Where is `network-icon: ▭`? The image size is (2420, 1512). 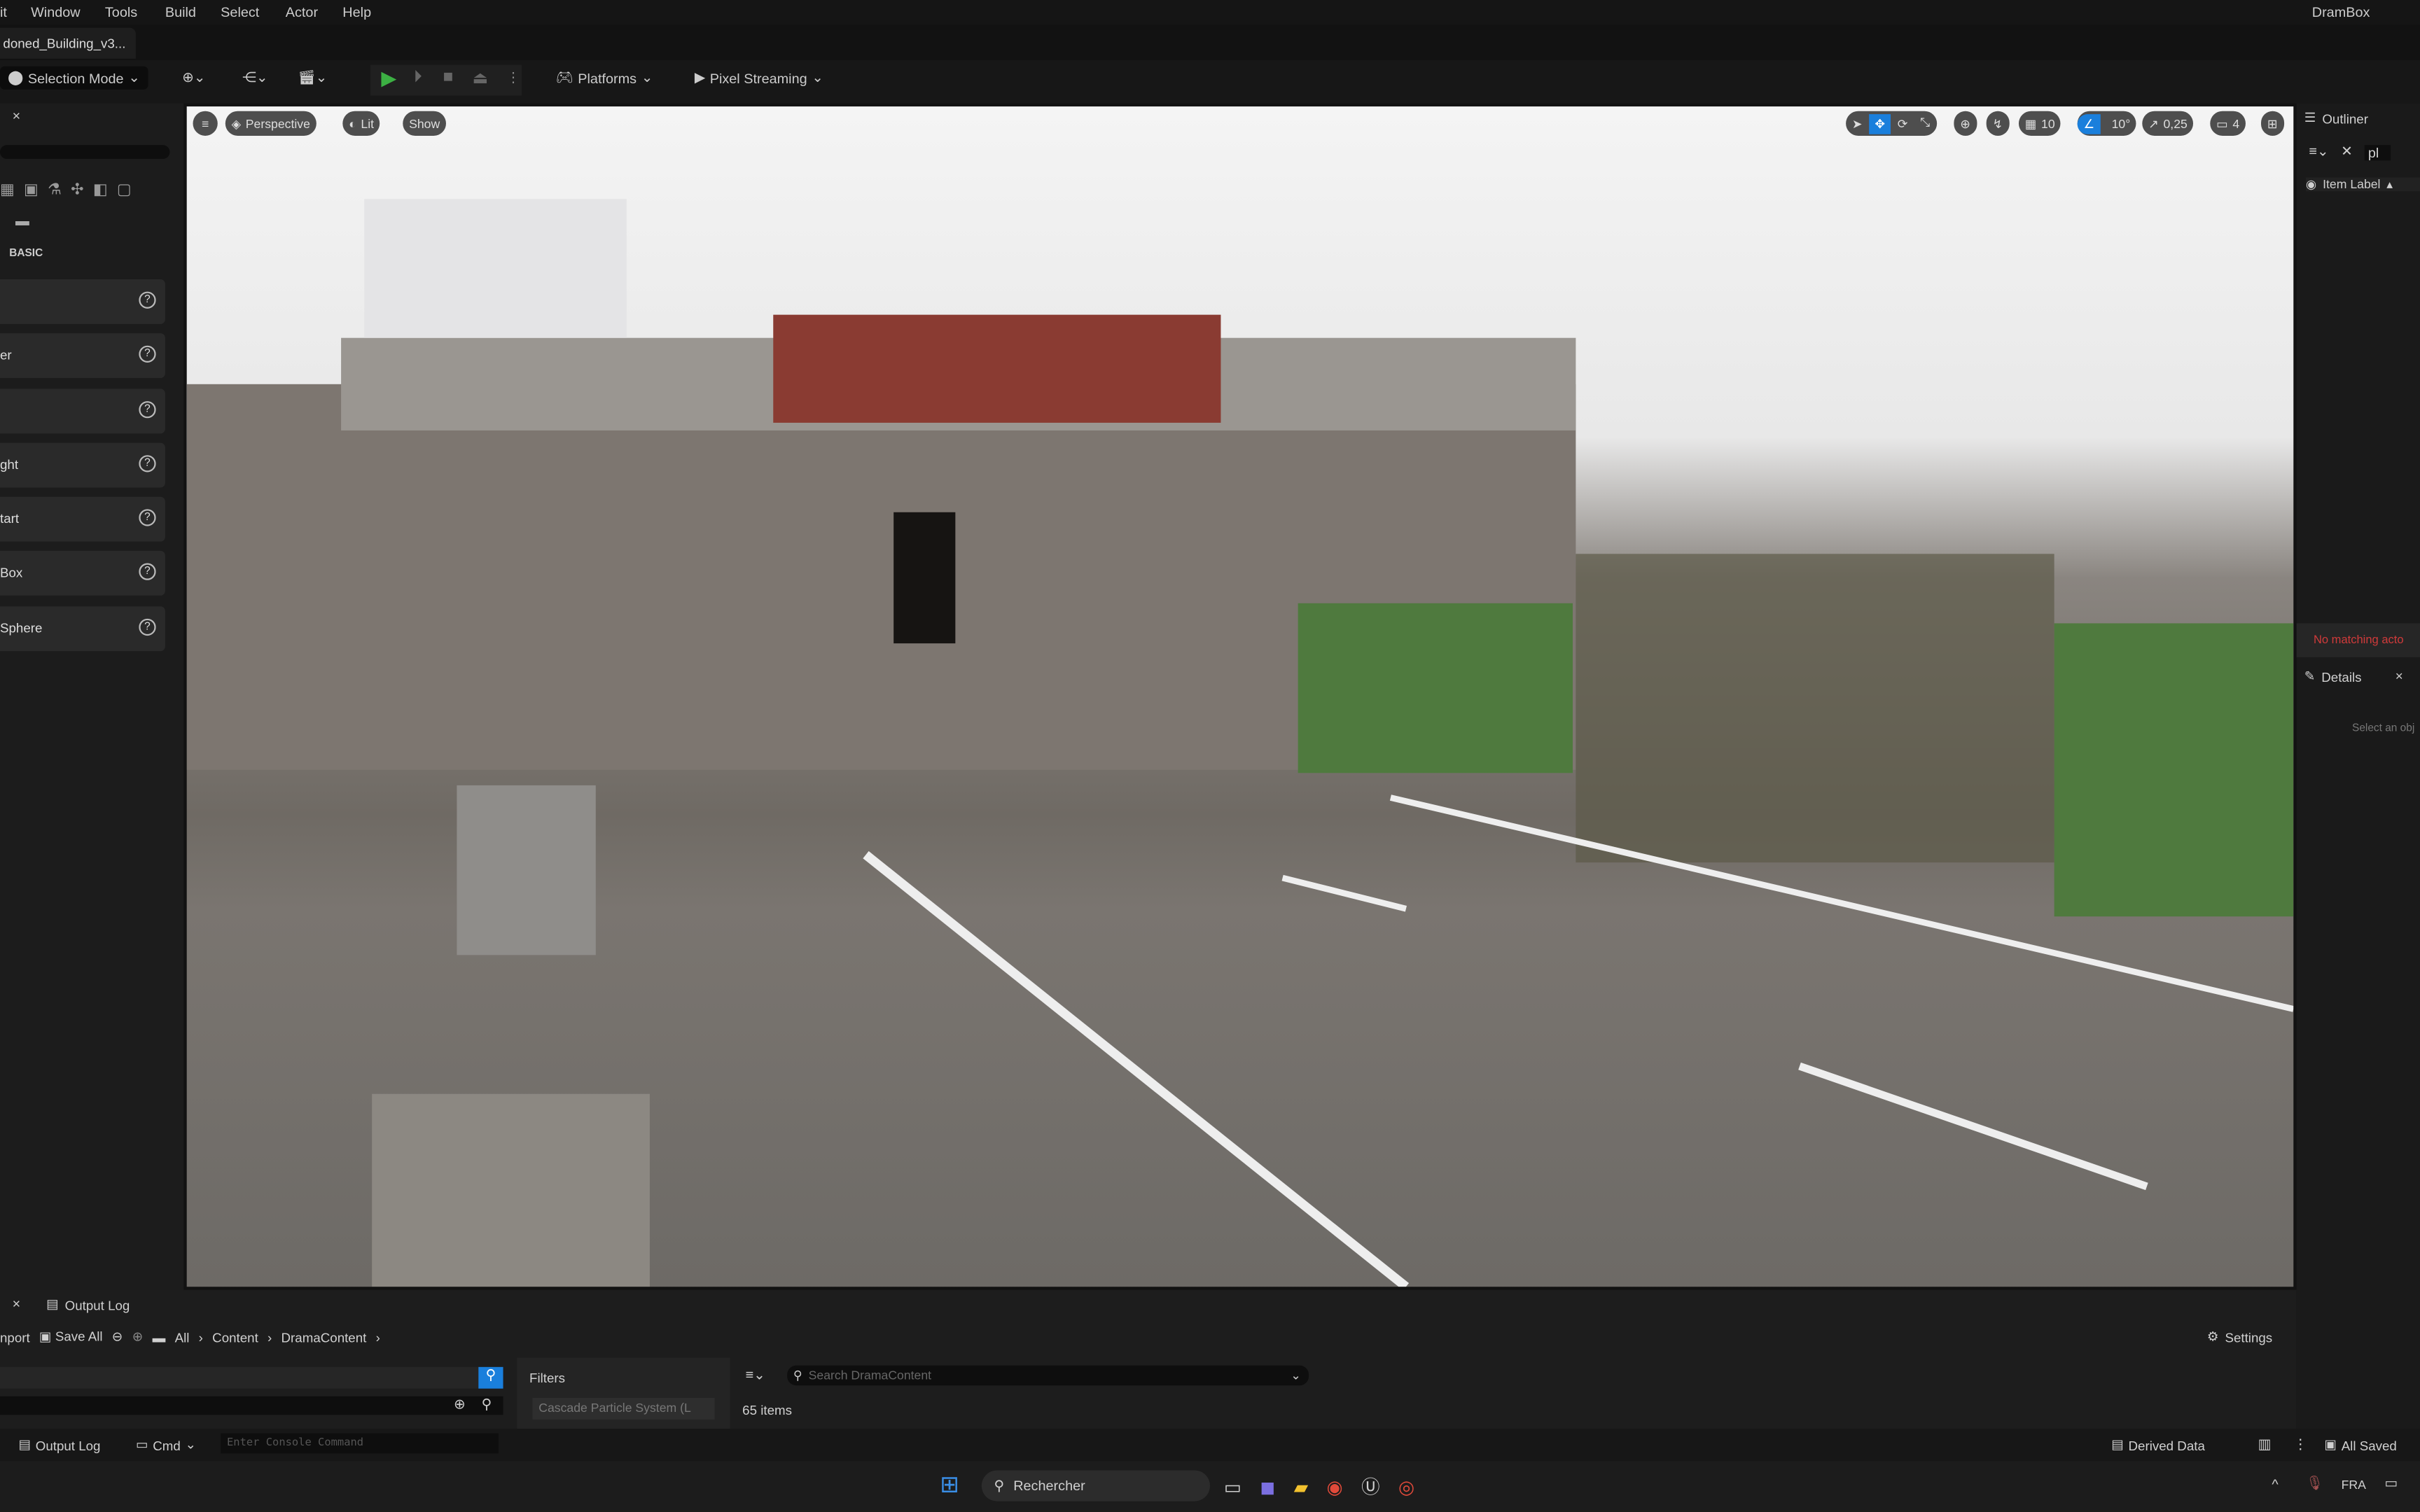
network-icon: ▭ is located at coordinates (2391, 1483).